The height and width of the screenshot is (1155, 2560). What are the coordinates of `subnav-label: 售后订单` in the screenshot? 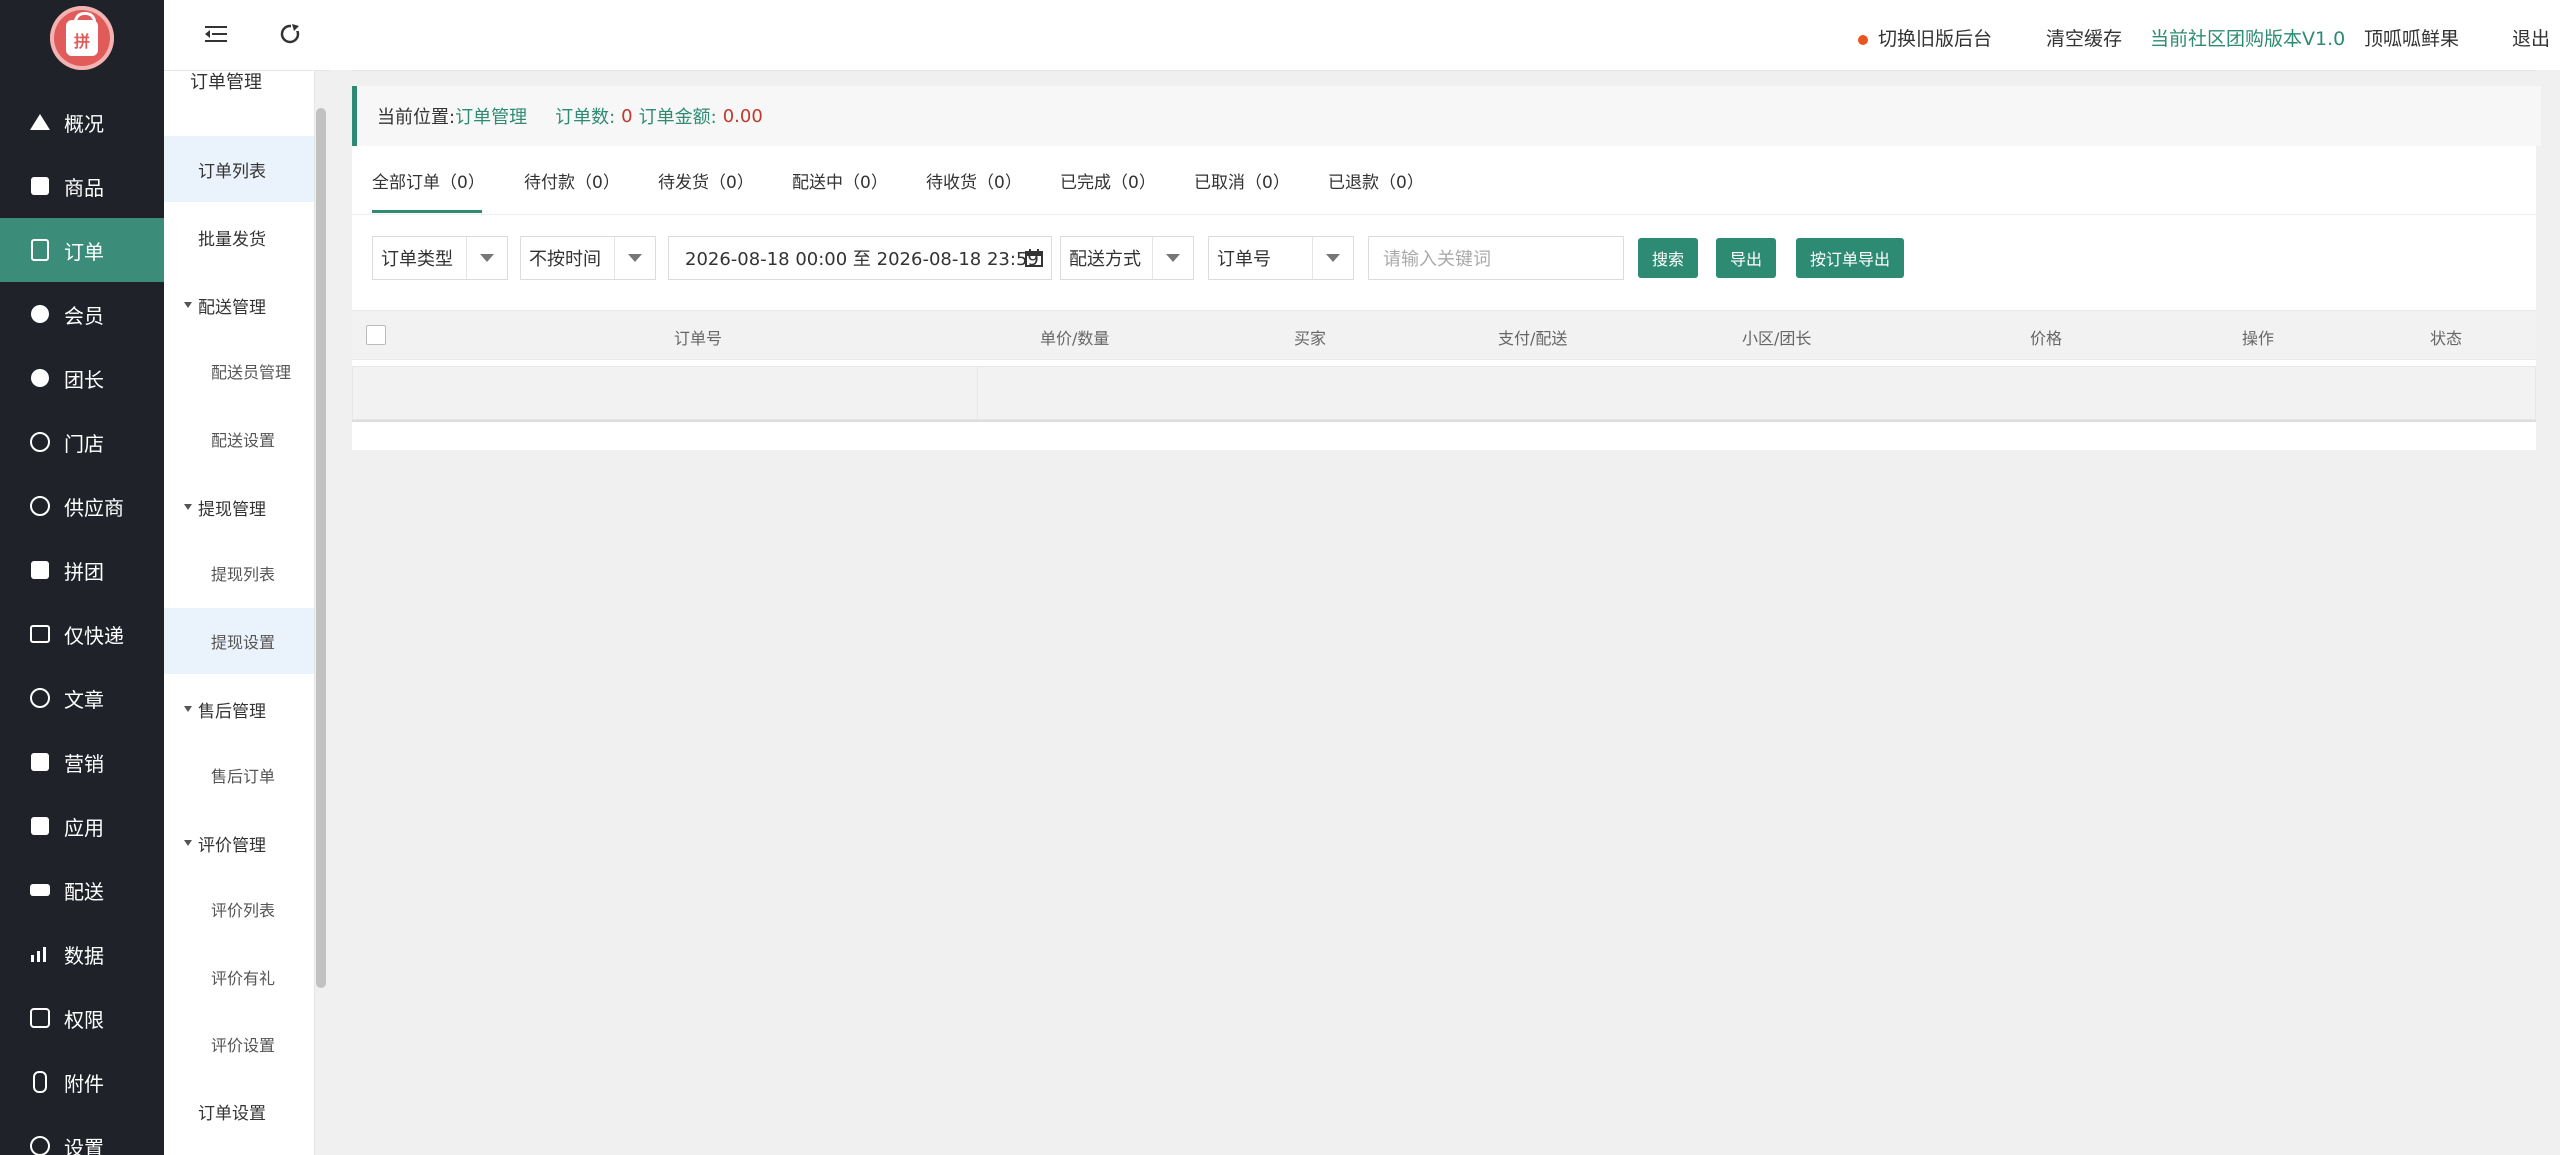 It's located at (243, 776).